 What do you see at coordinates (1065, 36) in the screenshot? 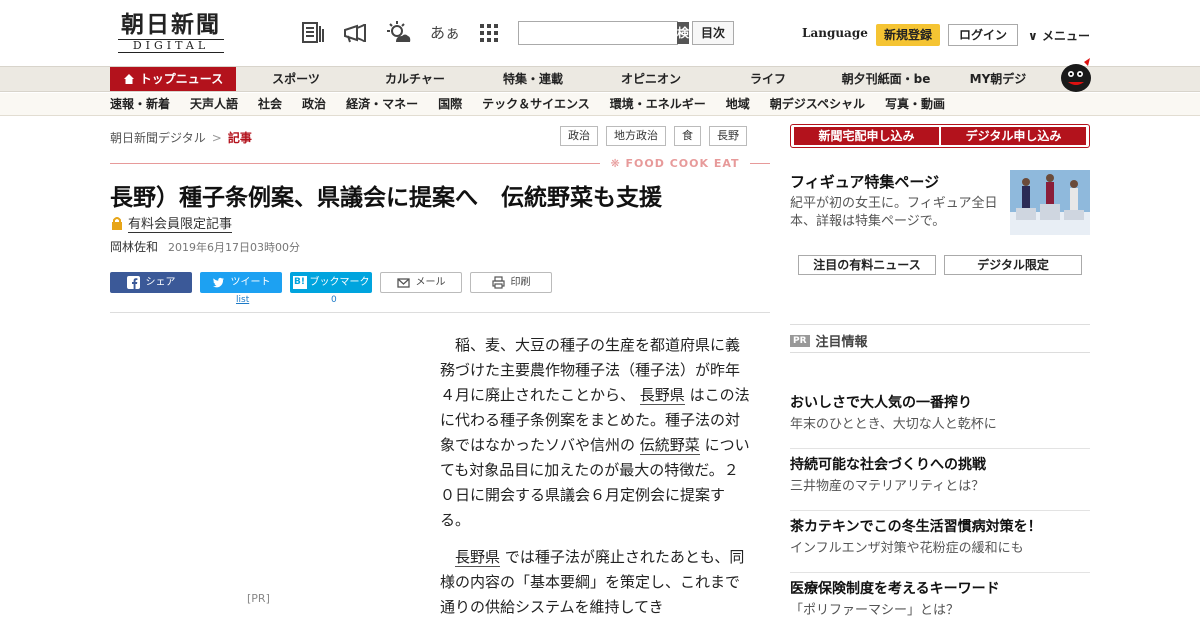
I see `menu-label: メニュー` at bounding box center [1065, 36].